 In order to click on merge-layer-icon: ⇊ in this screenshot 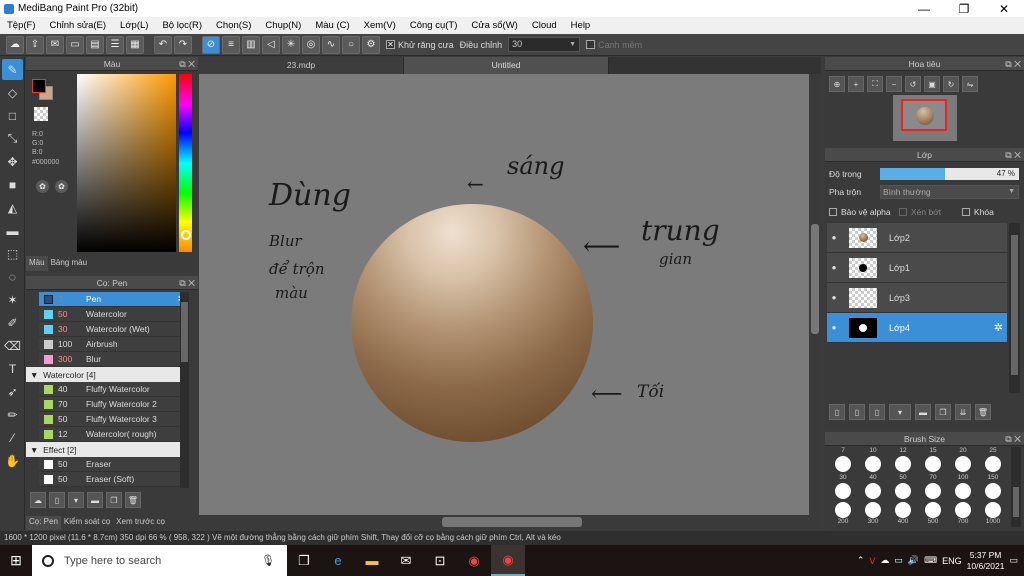, I will do `click(963, 412)`.